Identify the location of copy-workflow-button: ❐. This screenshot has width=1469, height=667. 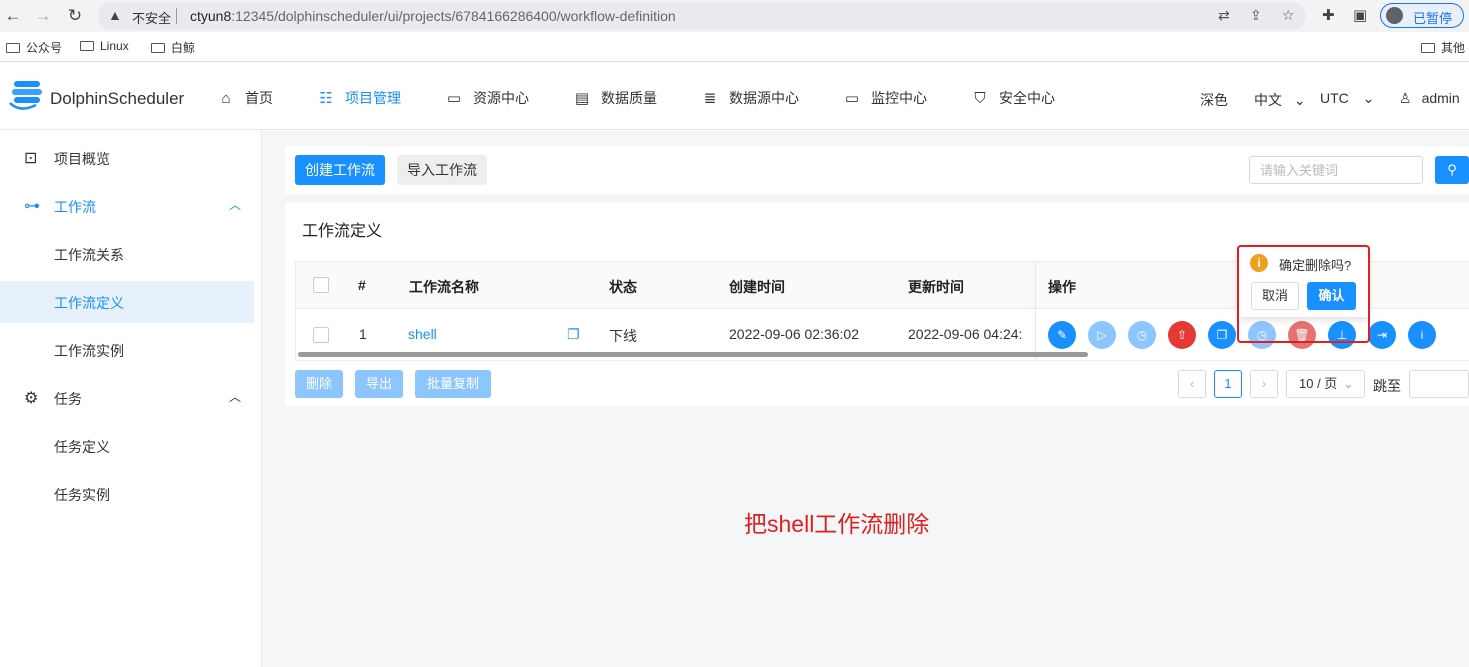
(1222, 335).